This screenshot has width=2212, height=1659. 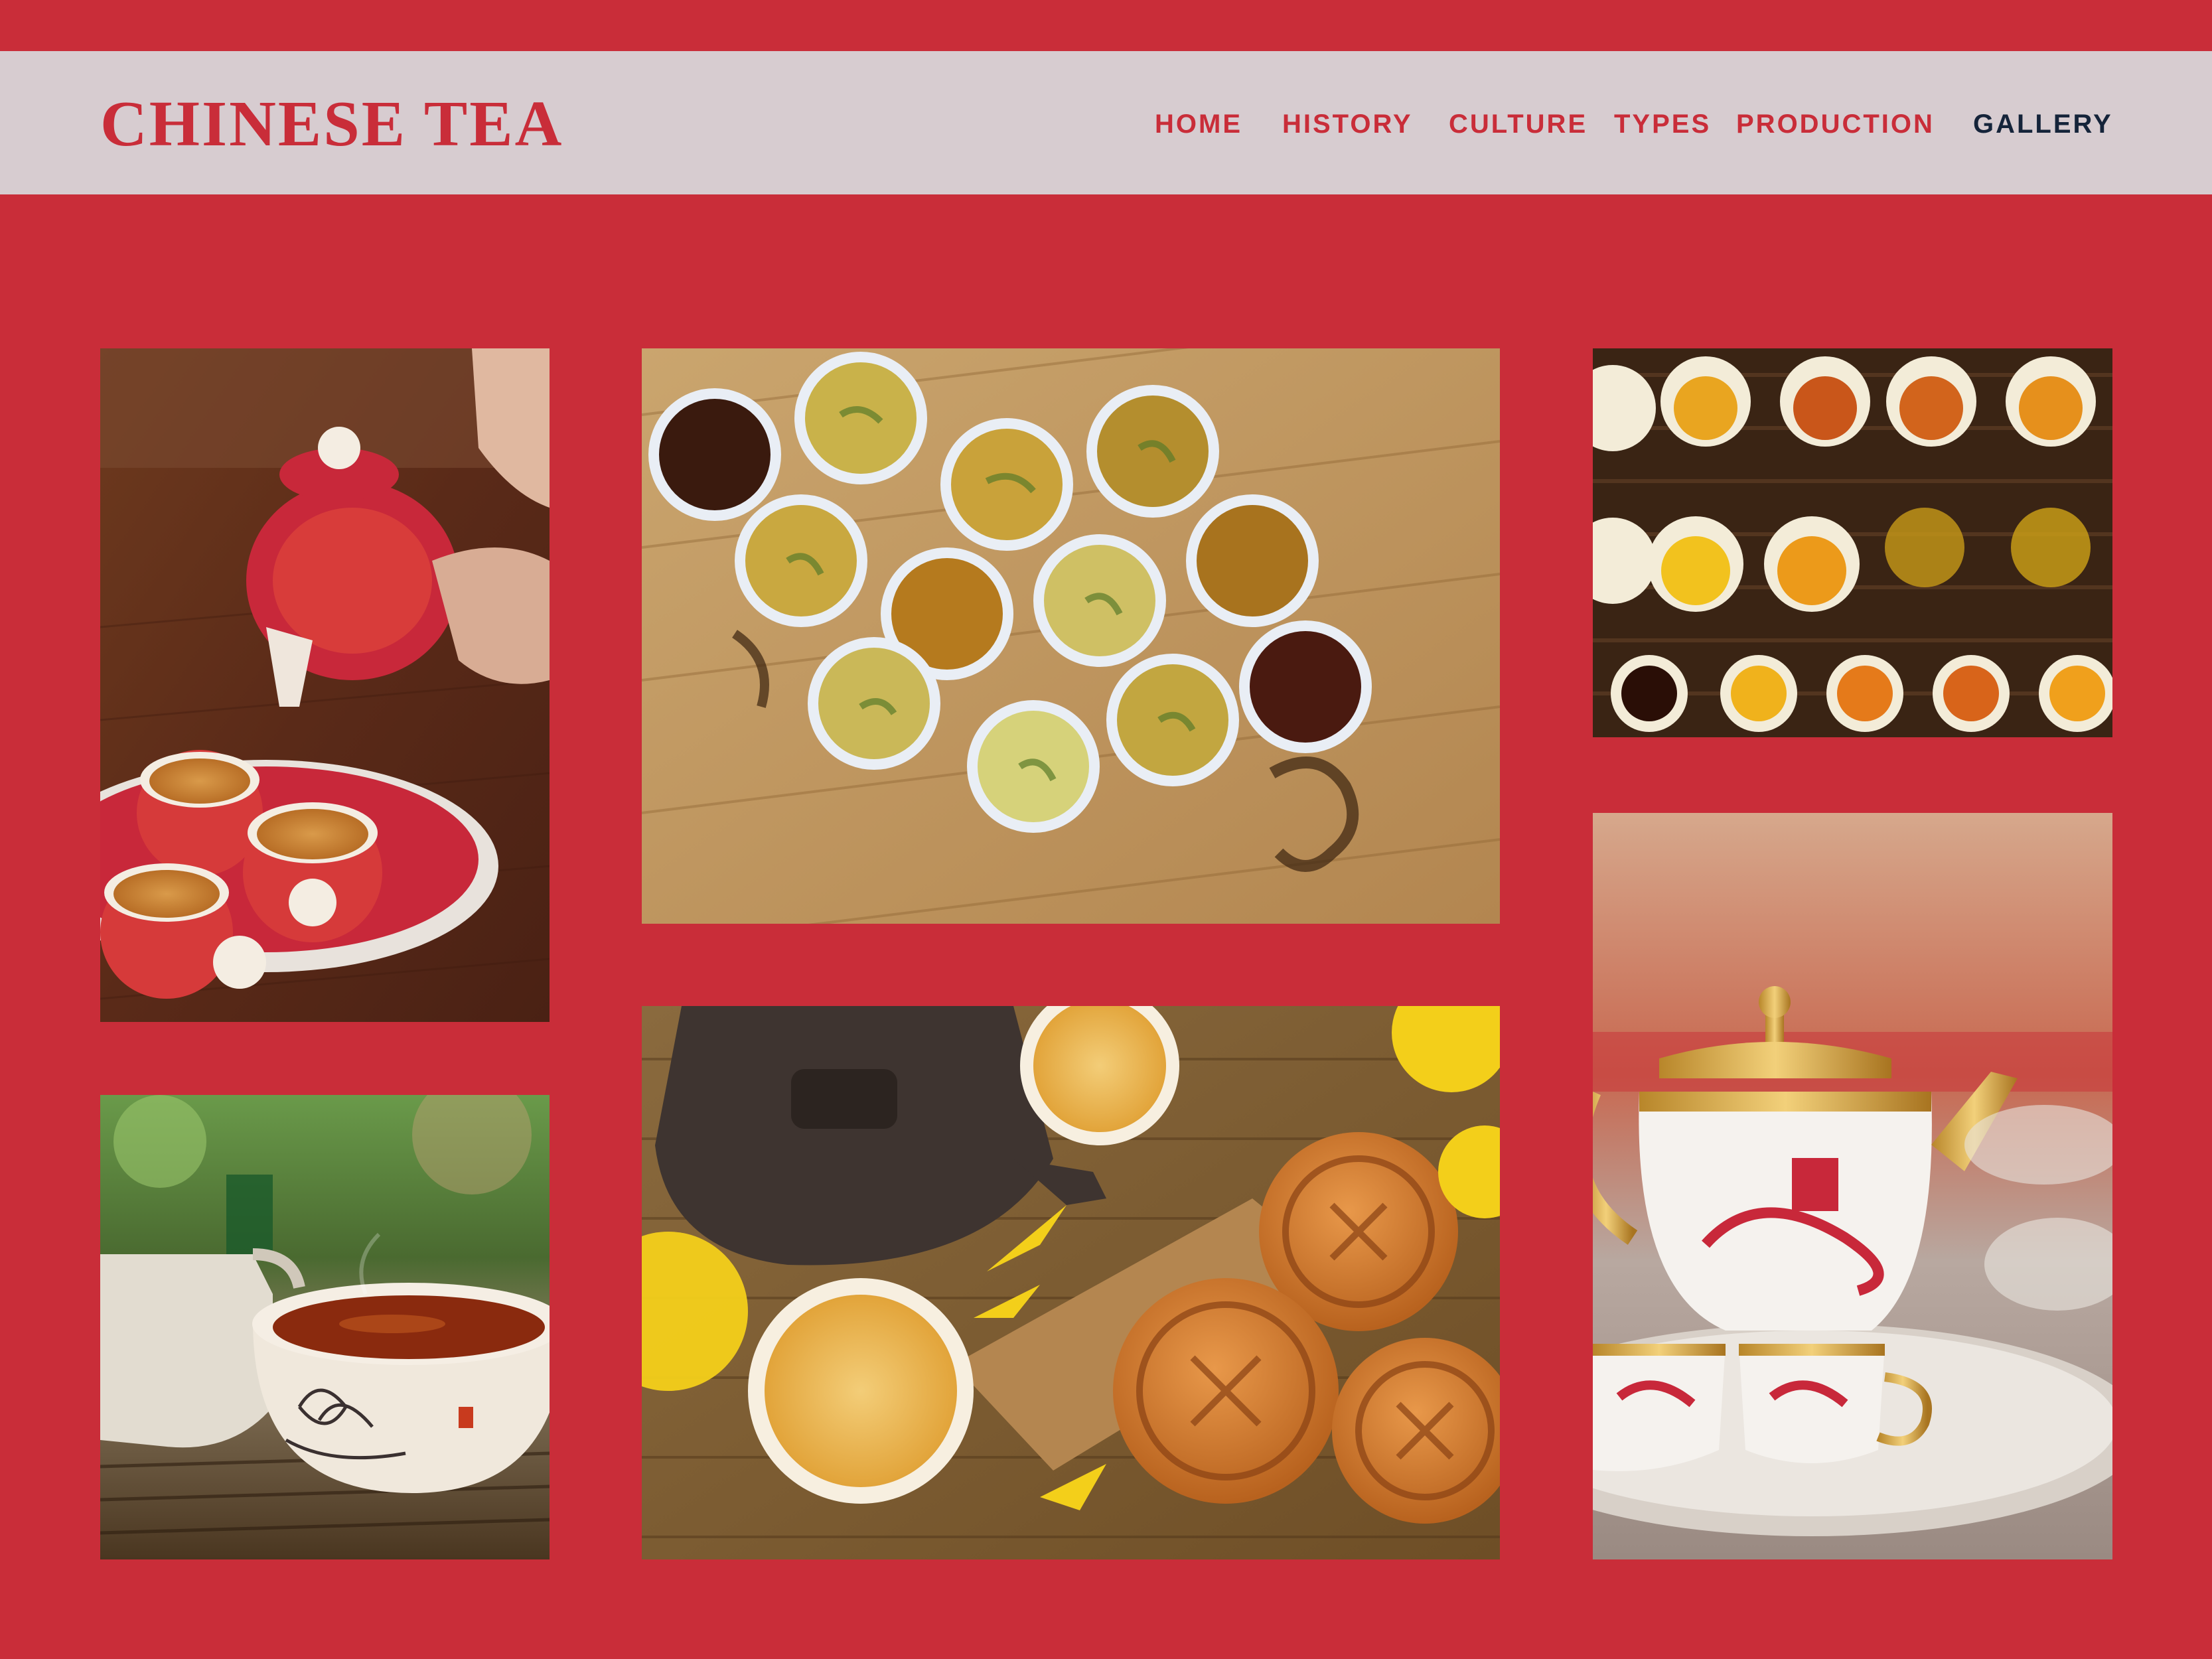 I want to click on photo-tea-pitchers, so click(x=1852, y=542).